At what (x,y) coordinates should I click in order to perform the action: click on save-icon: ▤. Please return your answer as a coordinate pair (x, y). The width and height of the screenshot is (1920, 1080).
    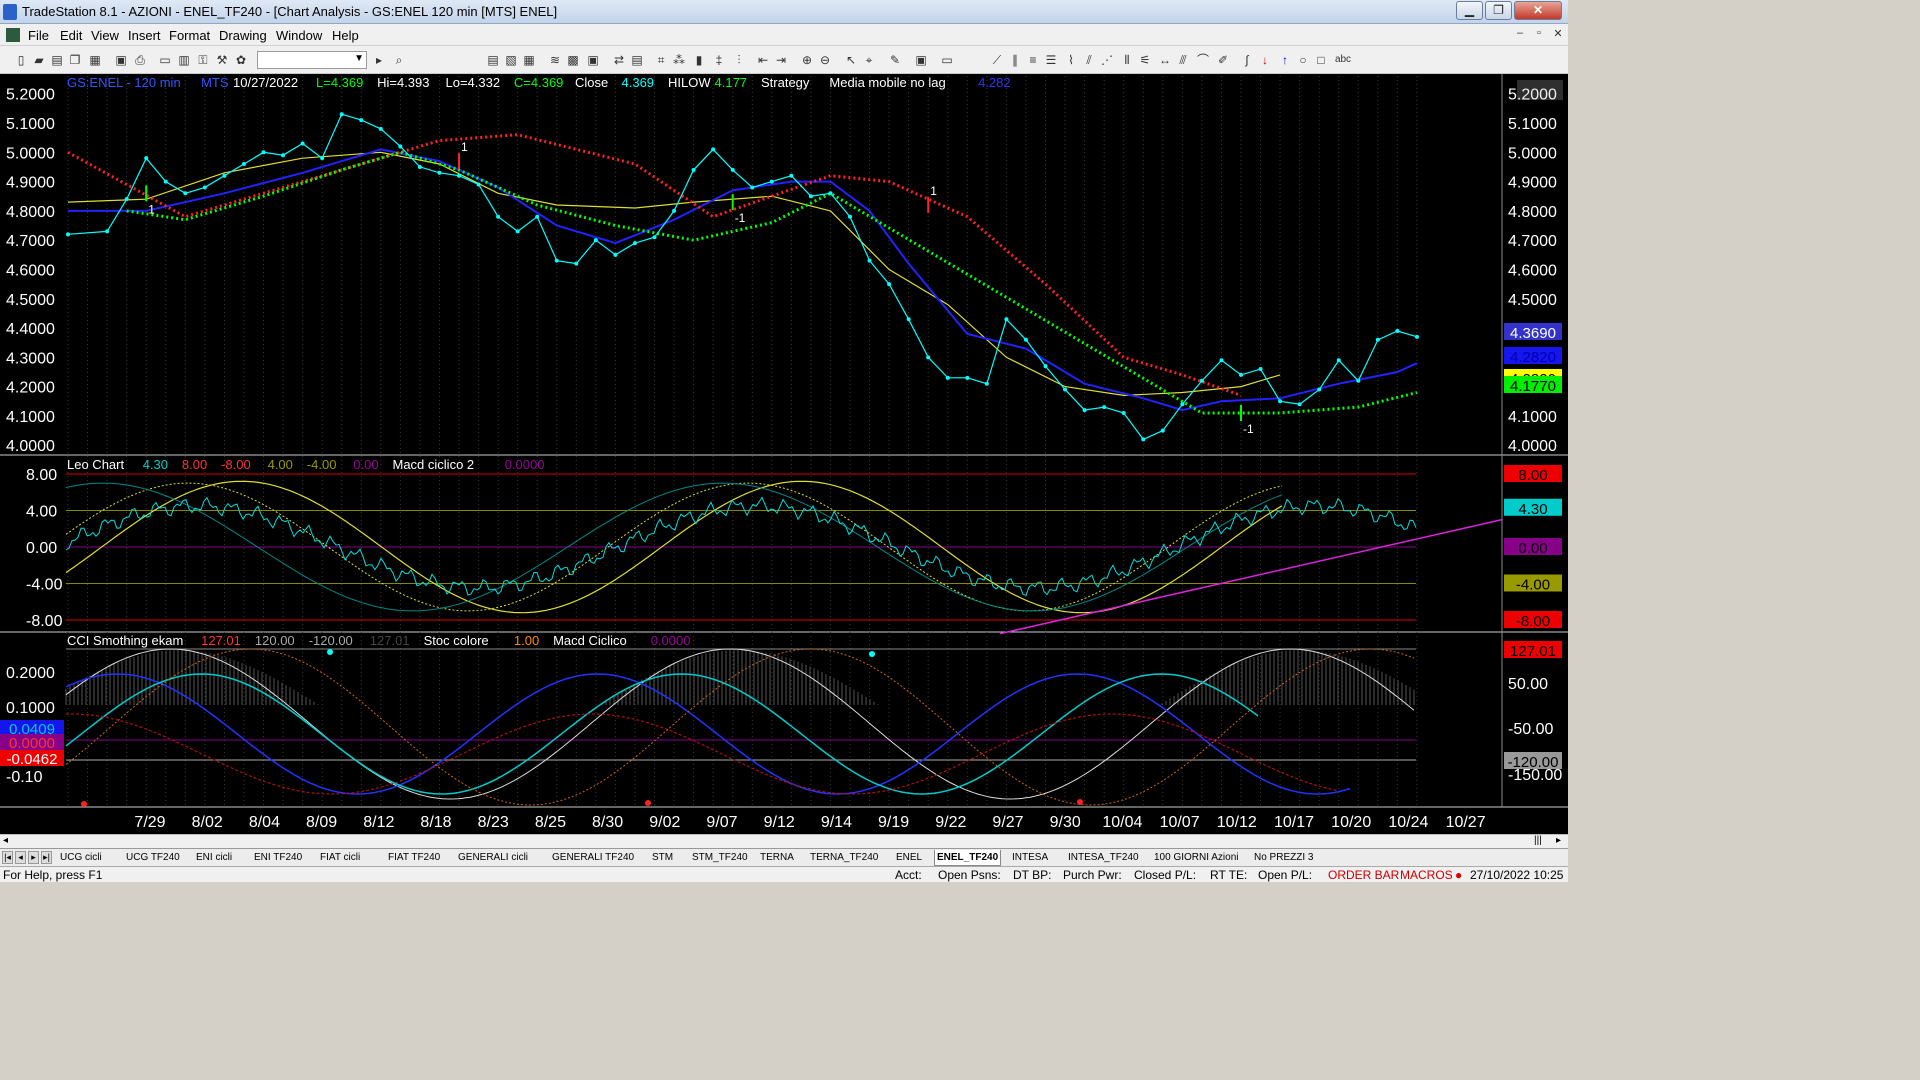
    Looking at the image, I should click on (57, 60).